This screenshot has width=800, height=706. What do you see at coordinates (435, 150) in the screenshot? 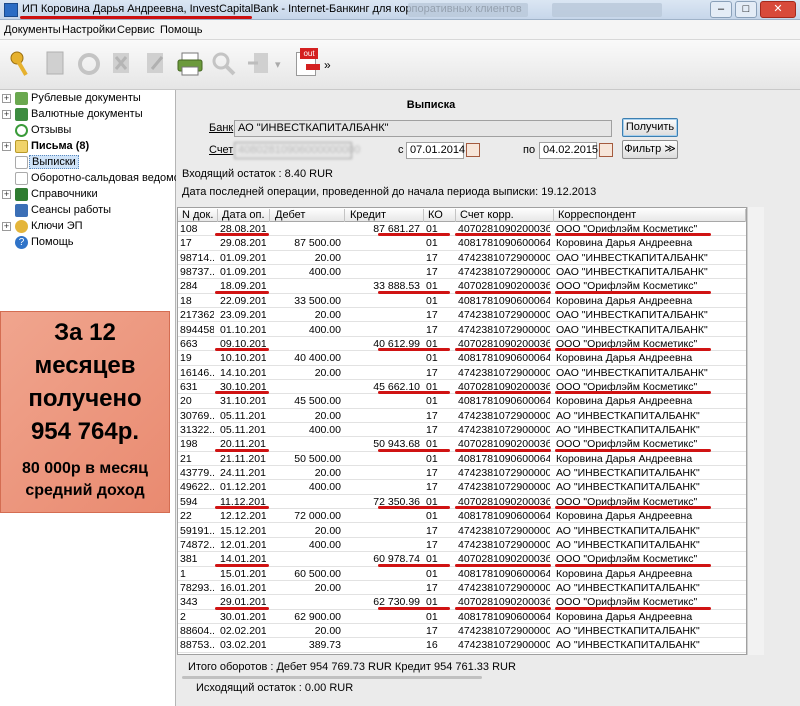
I see `from-date-field: 07.01.2014` at bounding box center [435, 150].